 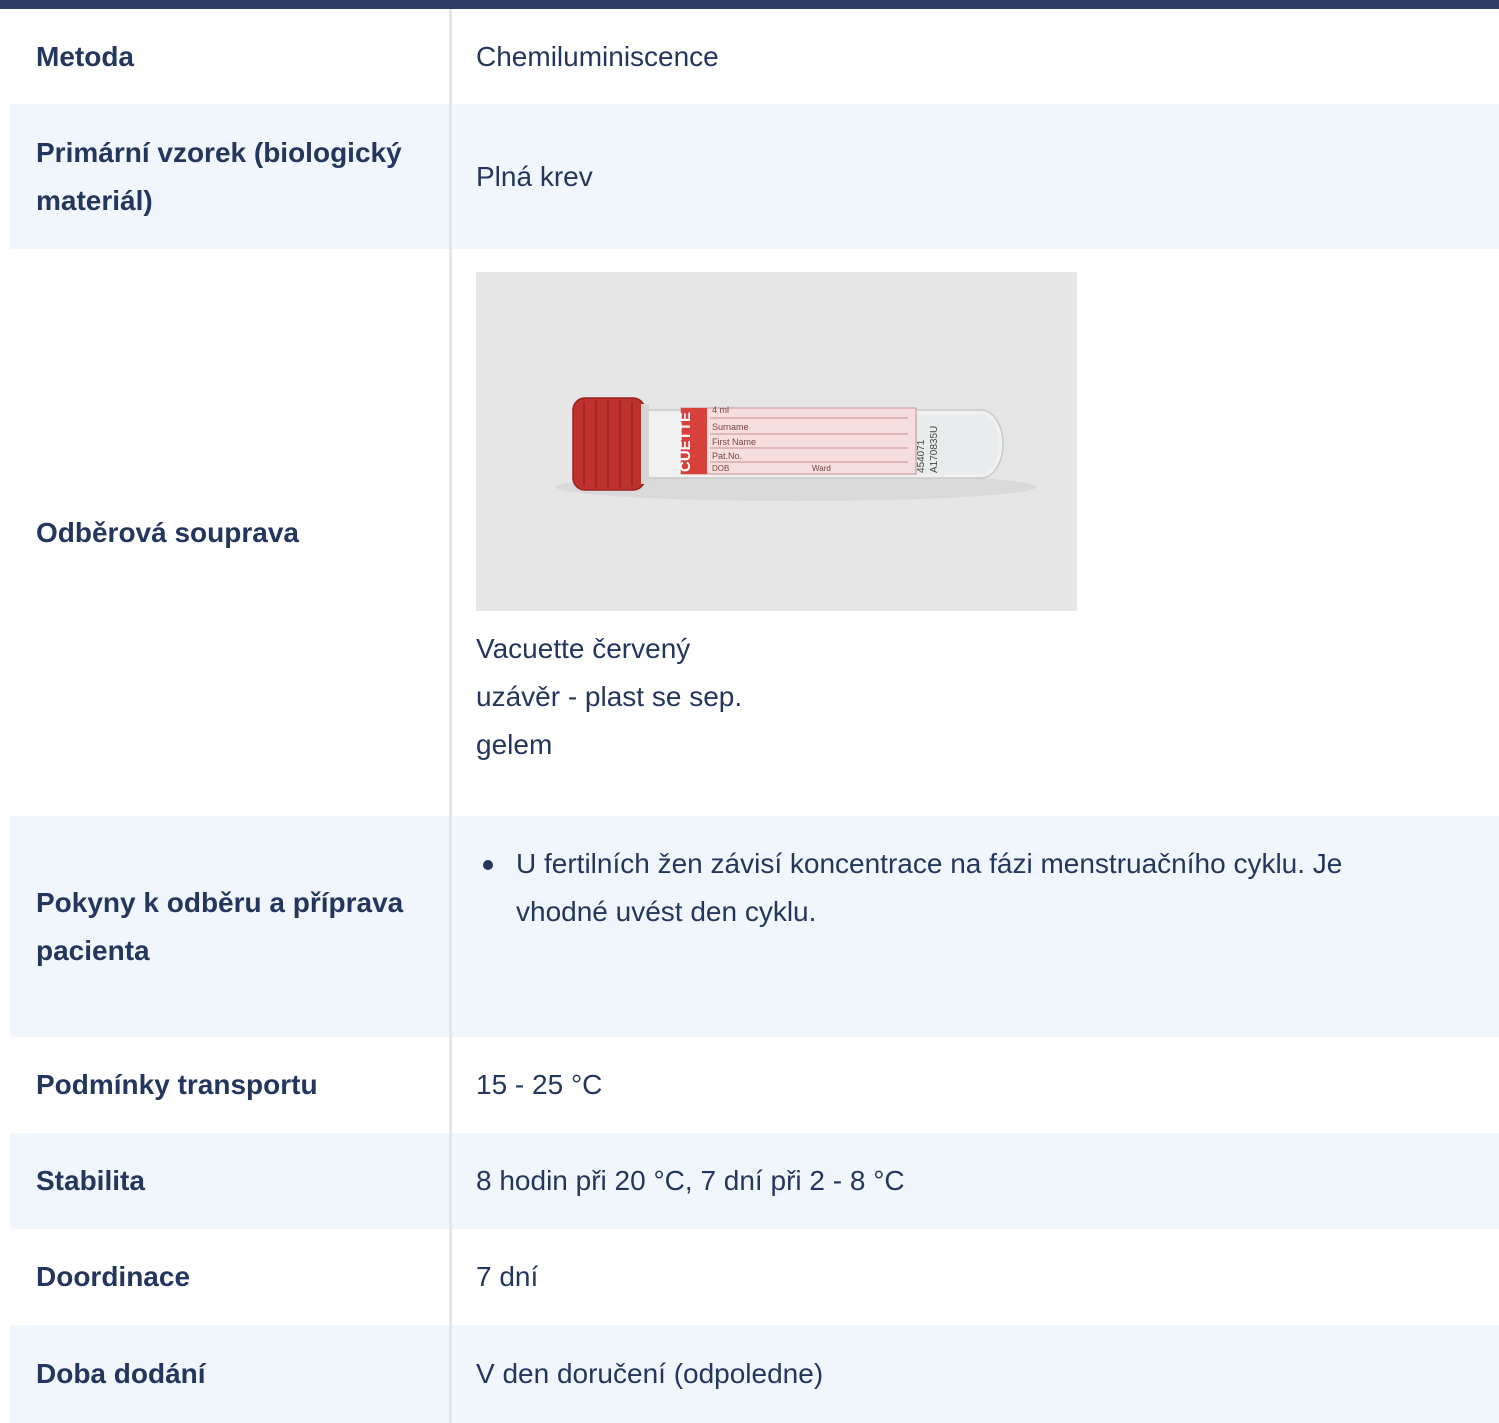 I want to click on row-value: 8 hodin při 20 °C, 7 dní při 2 - 8 °C, so click(x=690, y=1180).